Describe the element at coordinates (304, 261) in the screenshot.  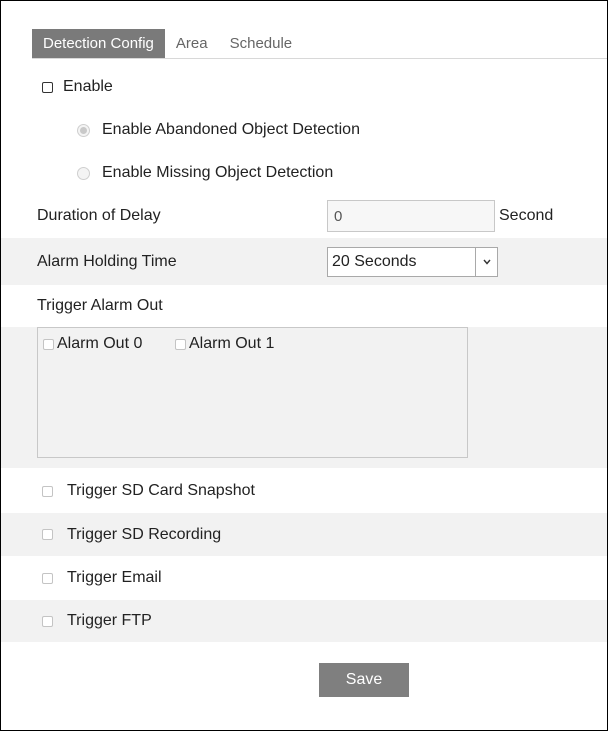
I see `holding-row: Alarm Holding Time 20 Seconds` at that location.